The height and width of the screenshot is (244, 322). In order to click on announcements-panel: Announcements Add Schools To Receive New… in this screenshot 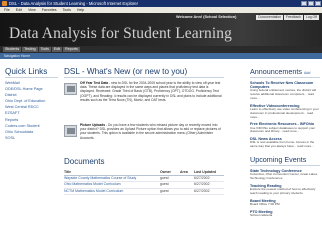, I will do `click(285, 142)`.